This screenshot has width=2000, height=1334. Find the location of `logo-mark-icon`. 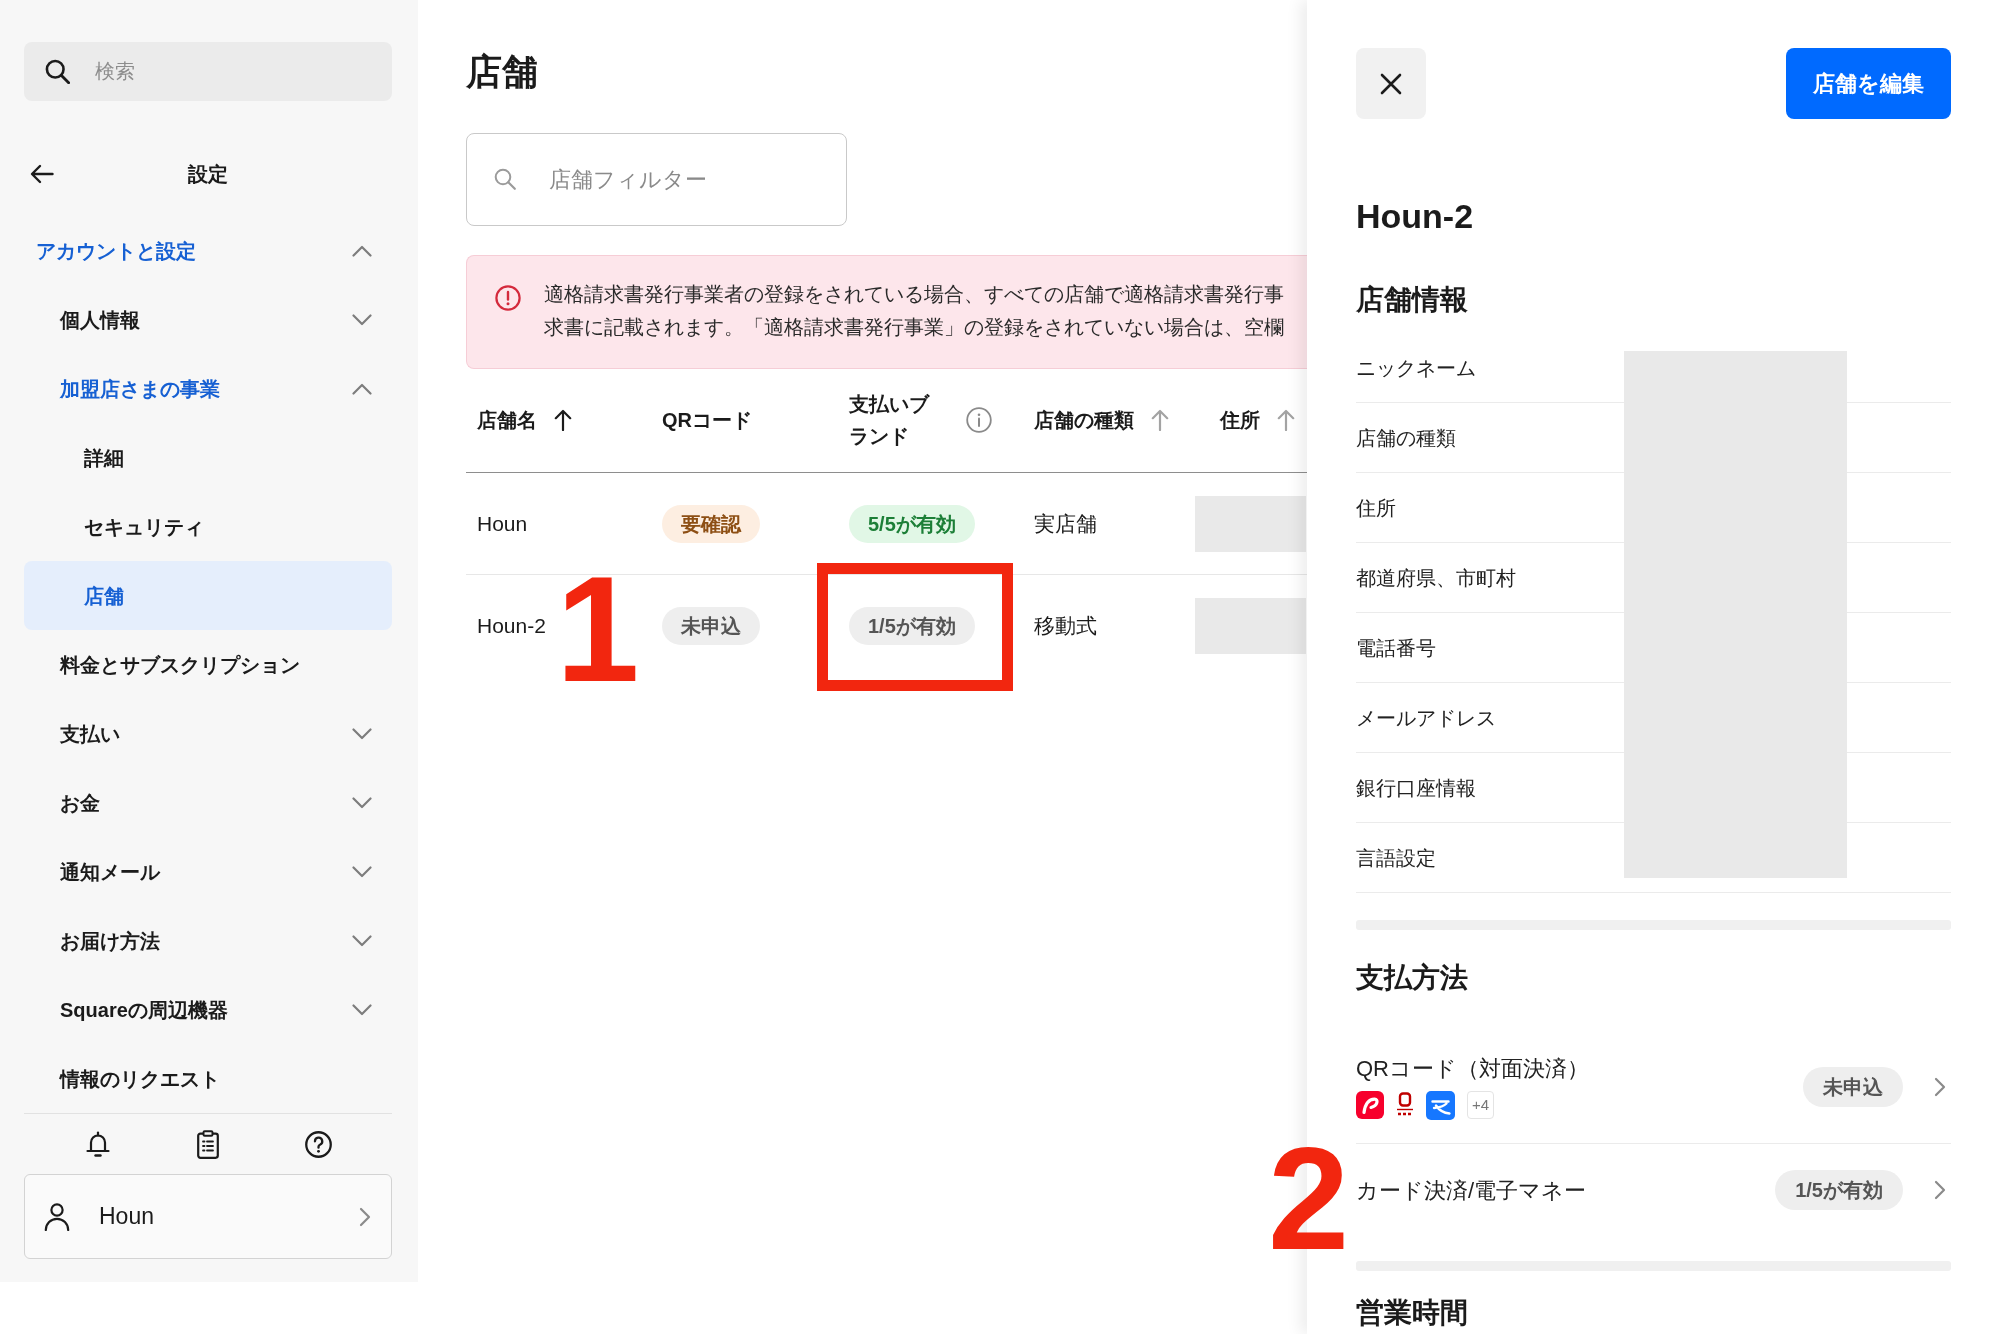

logo-mark-icon is located at coordinates (1405, 1105).